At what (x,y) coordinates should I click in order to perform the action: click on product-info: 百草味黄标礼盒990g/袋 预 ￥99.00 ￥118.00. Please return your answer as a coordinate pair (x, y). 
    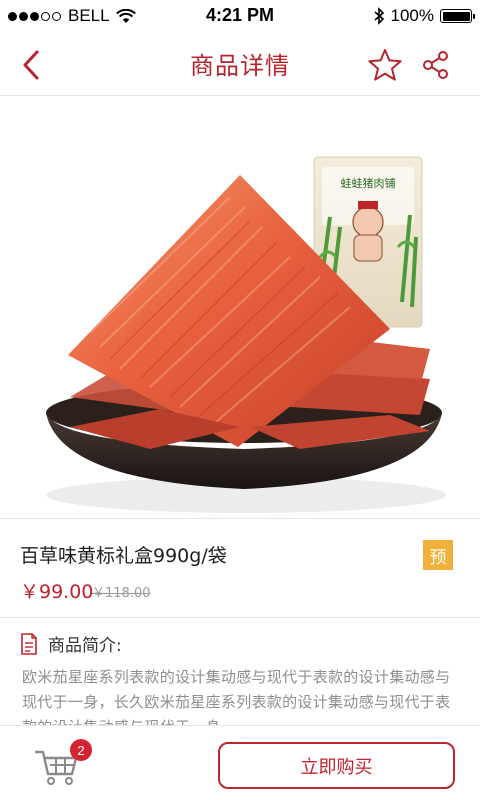
    Looking at the image, I should click on (240, 568).